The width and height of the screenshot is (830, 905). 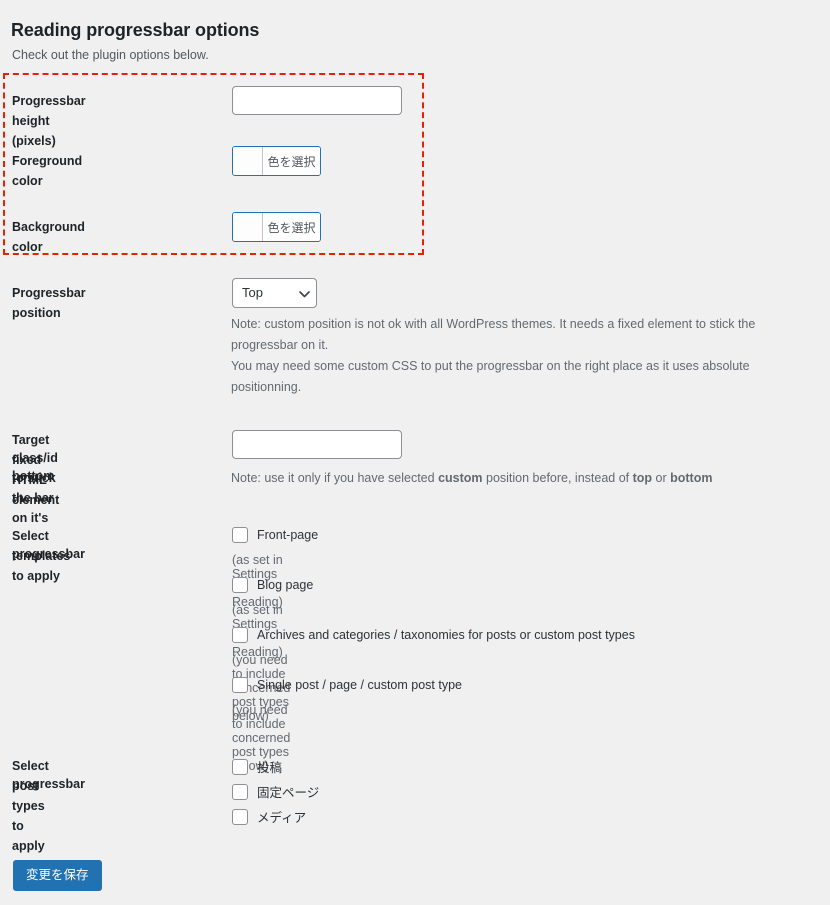 I want to click on foreground-color-swatch, so click(x=248, y=161).